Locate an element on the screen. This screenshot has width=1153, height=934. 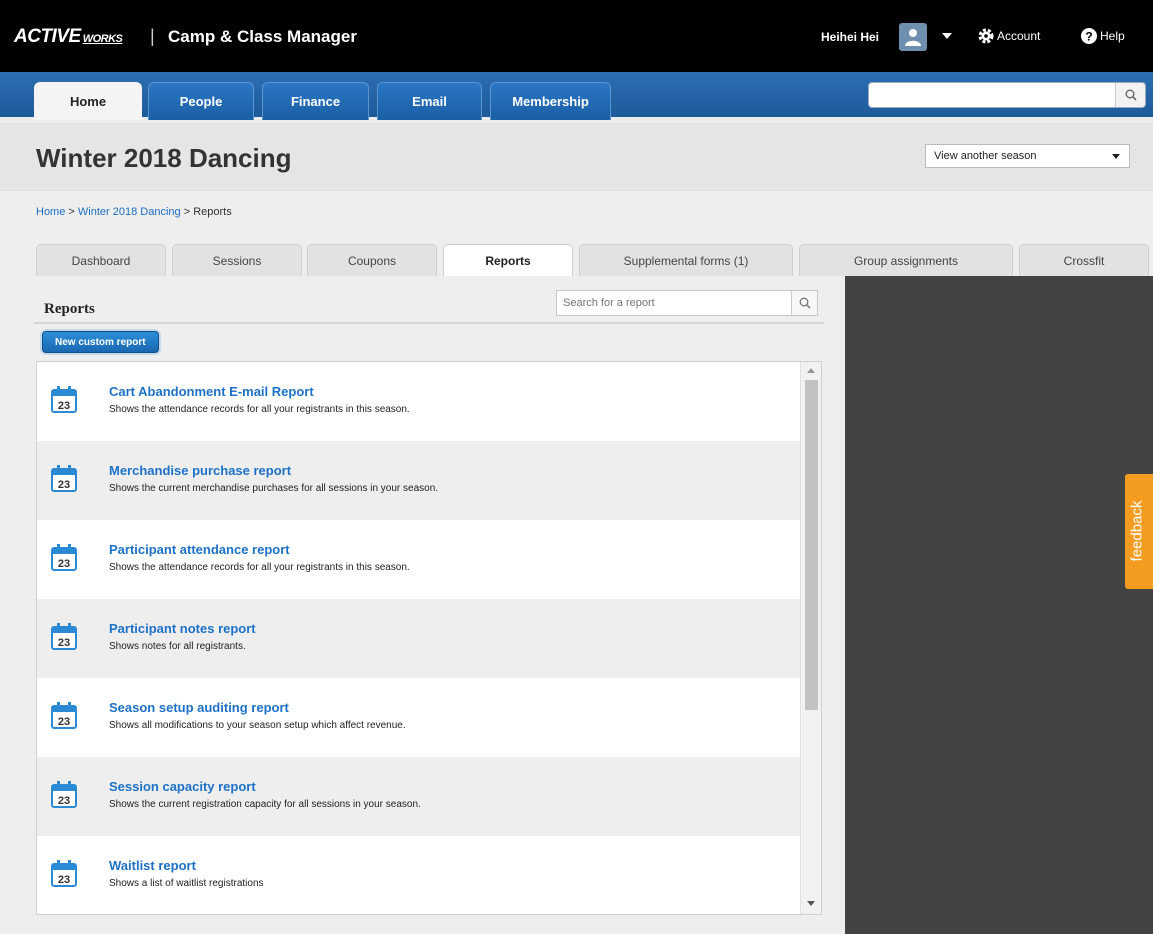
report-search is located at coordinates (687, 303).